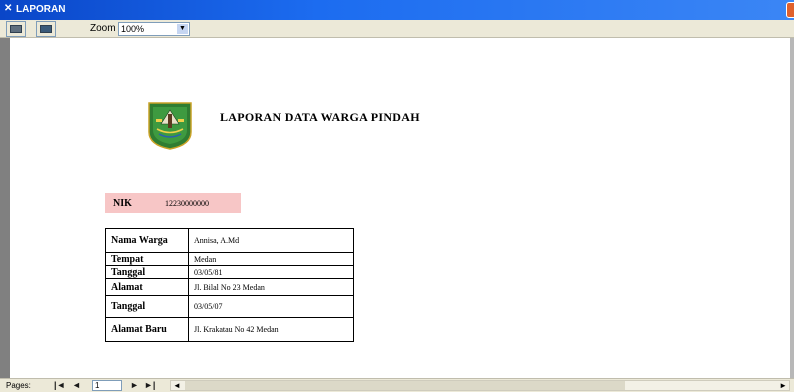  I want to click on page-number-input: 1, so click(107, 385).